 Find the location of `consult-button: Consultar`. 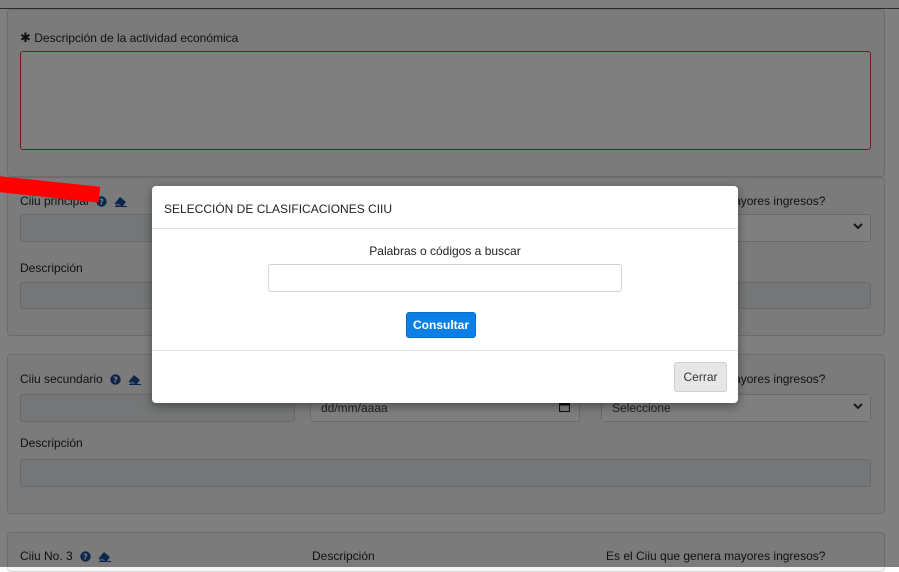

consult-button: Consultar is located at coordinates (441, 325).